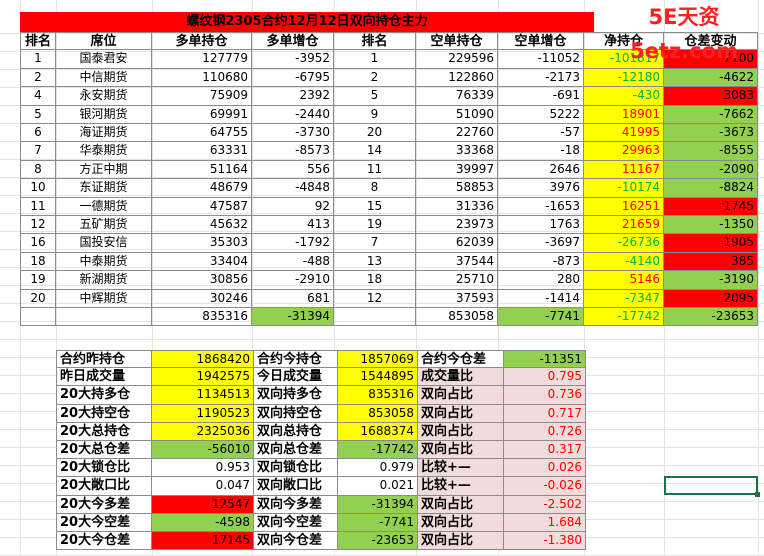 The height and width of the screenshot is (556, 764). Describe the element at coordinates (203, 468) in the screenshot. I see `summary-value-a: 0.953` at that location.